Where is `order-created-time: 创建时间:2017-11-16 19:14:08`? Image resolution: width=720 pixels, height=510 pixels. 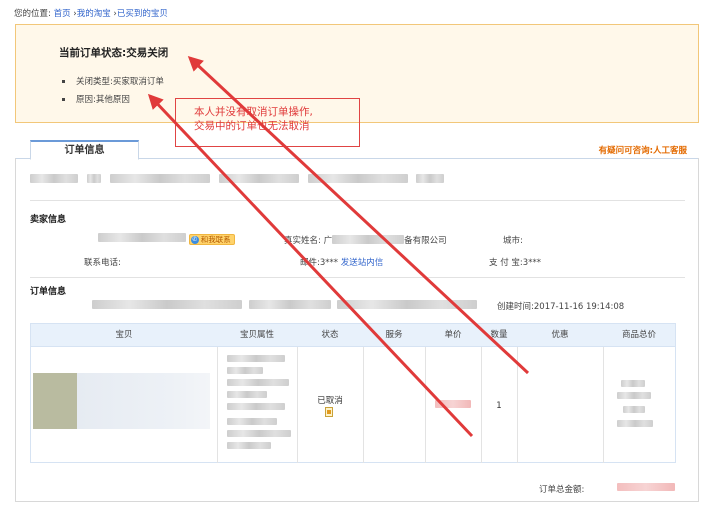
order-created-time: 创建时间:2017-11-16 19:14:08 is located at coordinates (560, 306).